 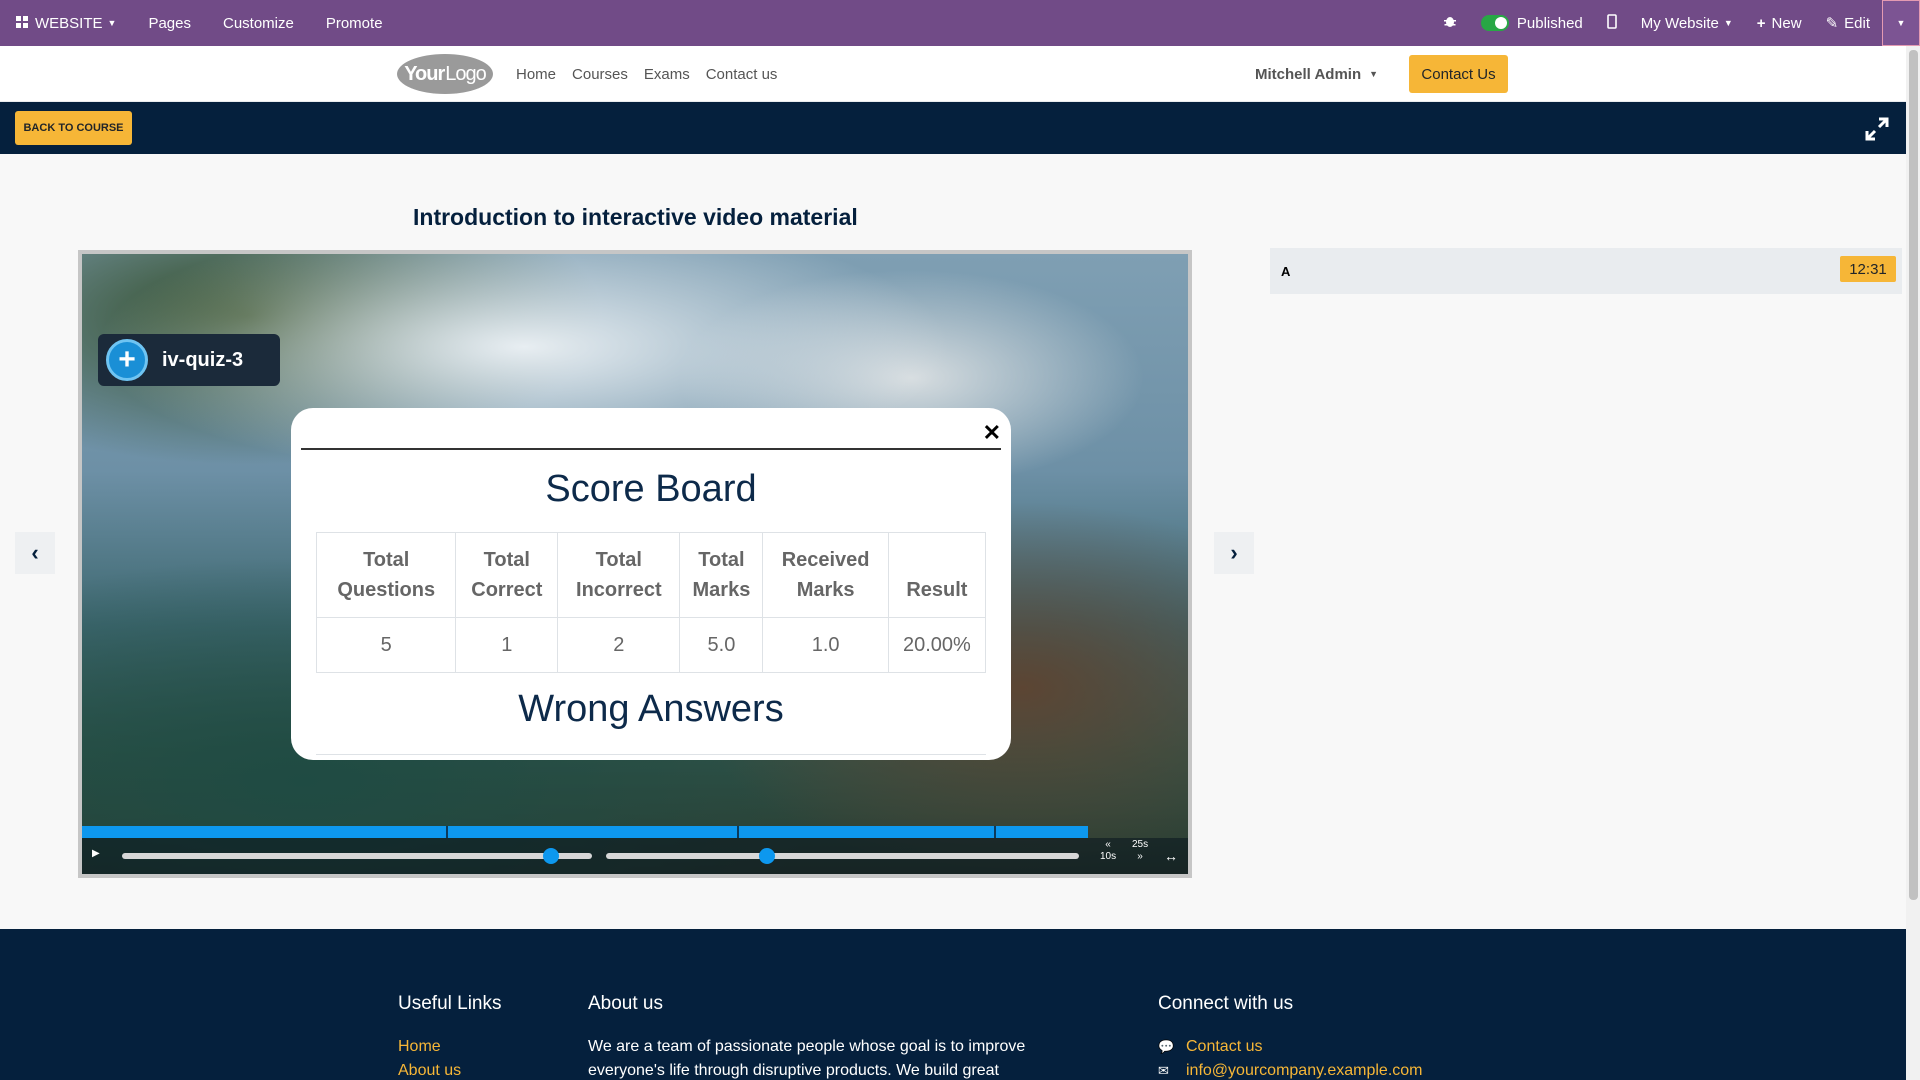 What do you see at coordinates (1140, 851) in the screenshot?
I see `skip-forward-button: 25s»` at bounding box center [1140, 851].